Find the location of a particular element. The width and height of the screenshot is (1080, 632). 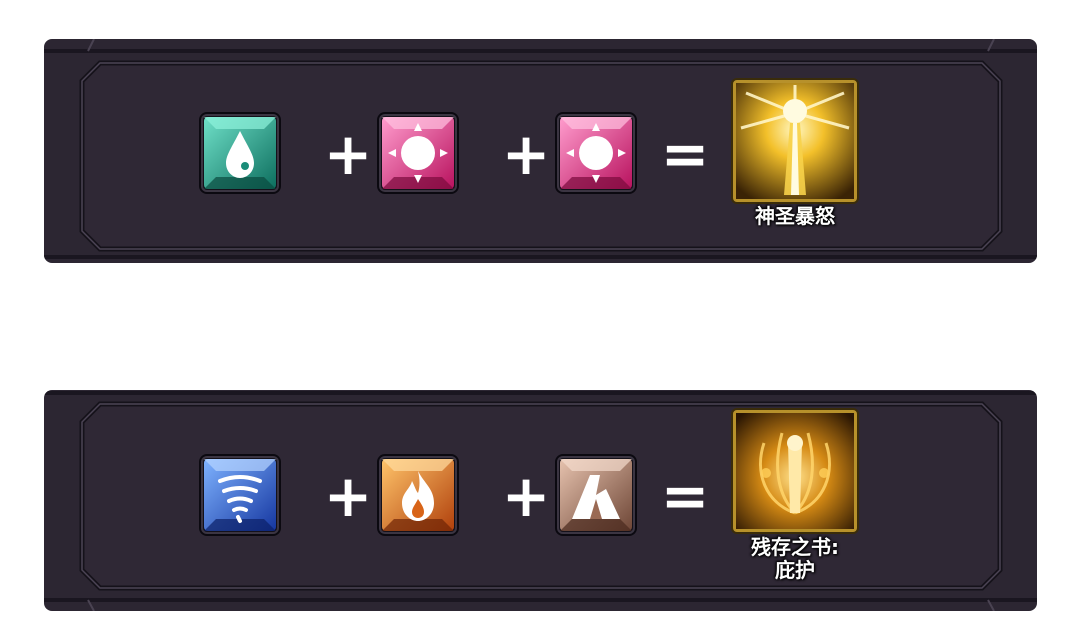

holy-wrath-skill-icon is located at coordinates (795, 141).